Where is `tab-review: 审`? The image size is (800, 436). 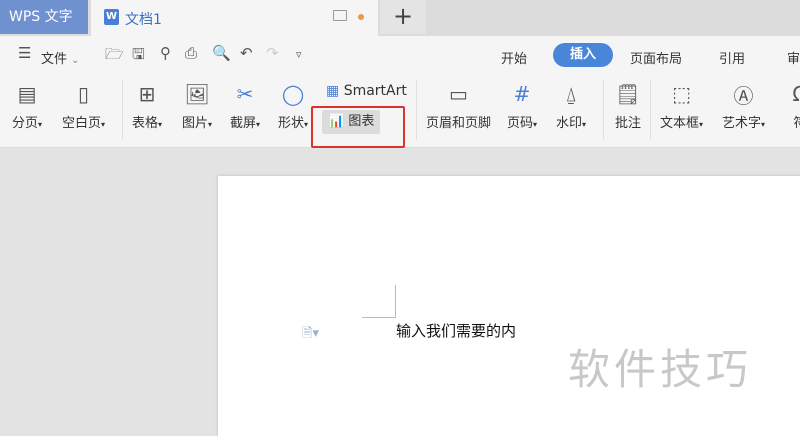
tab-review: 审 is located at coordinates (793, 57).